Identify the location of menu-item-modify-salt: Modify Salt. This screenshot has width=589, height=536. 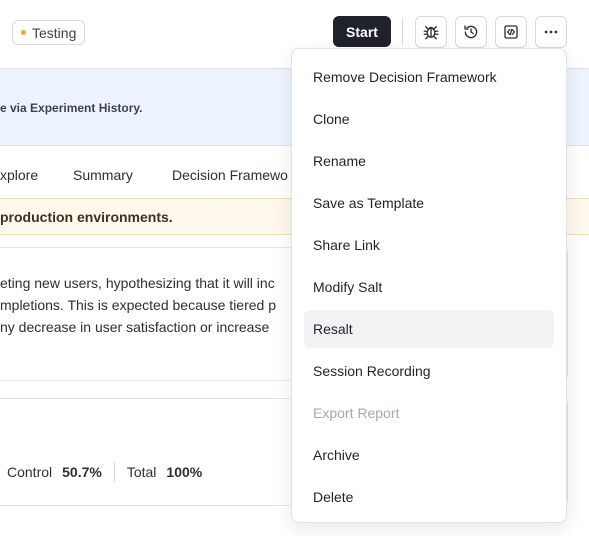
(429, 287).